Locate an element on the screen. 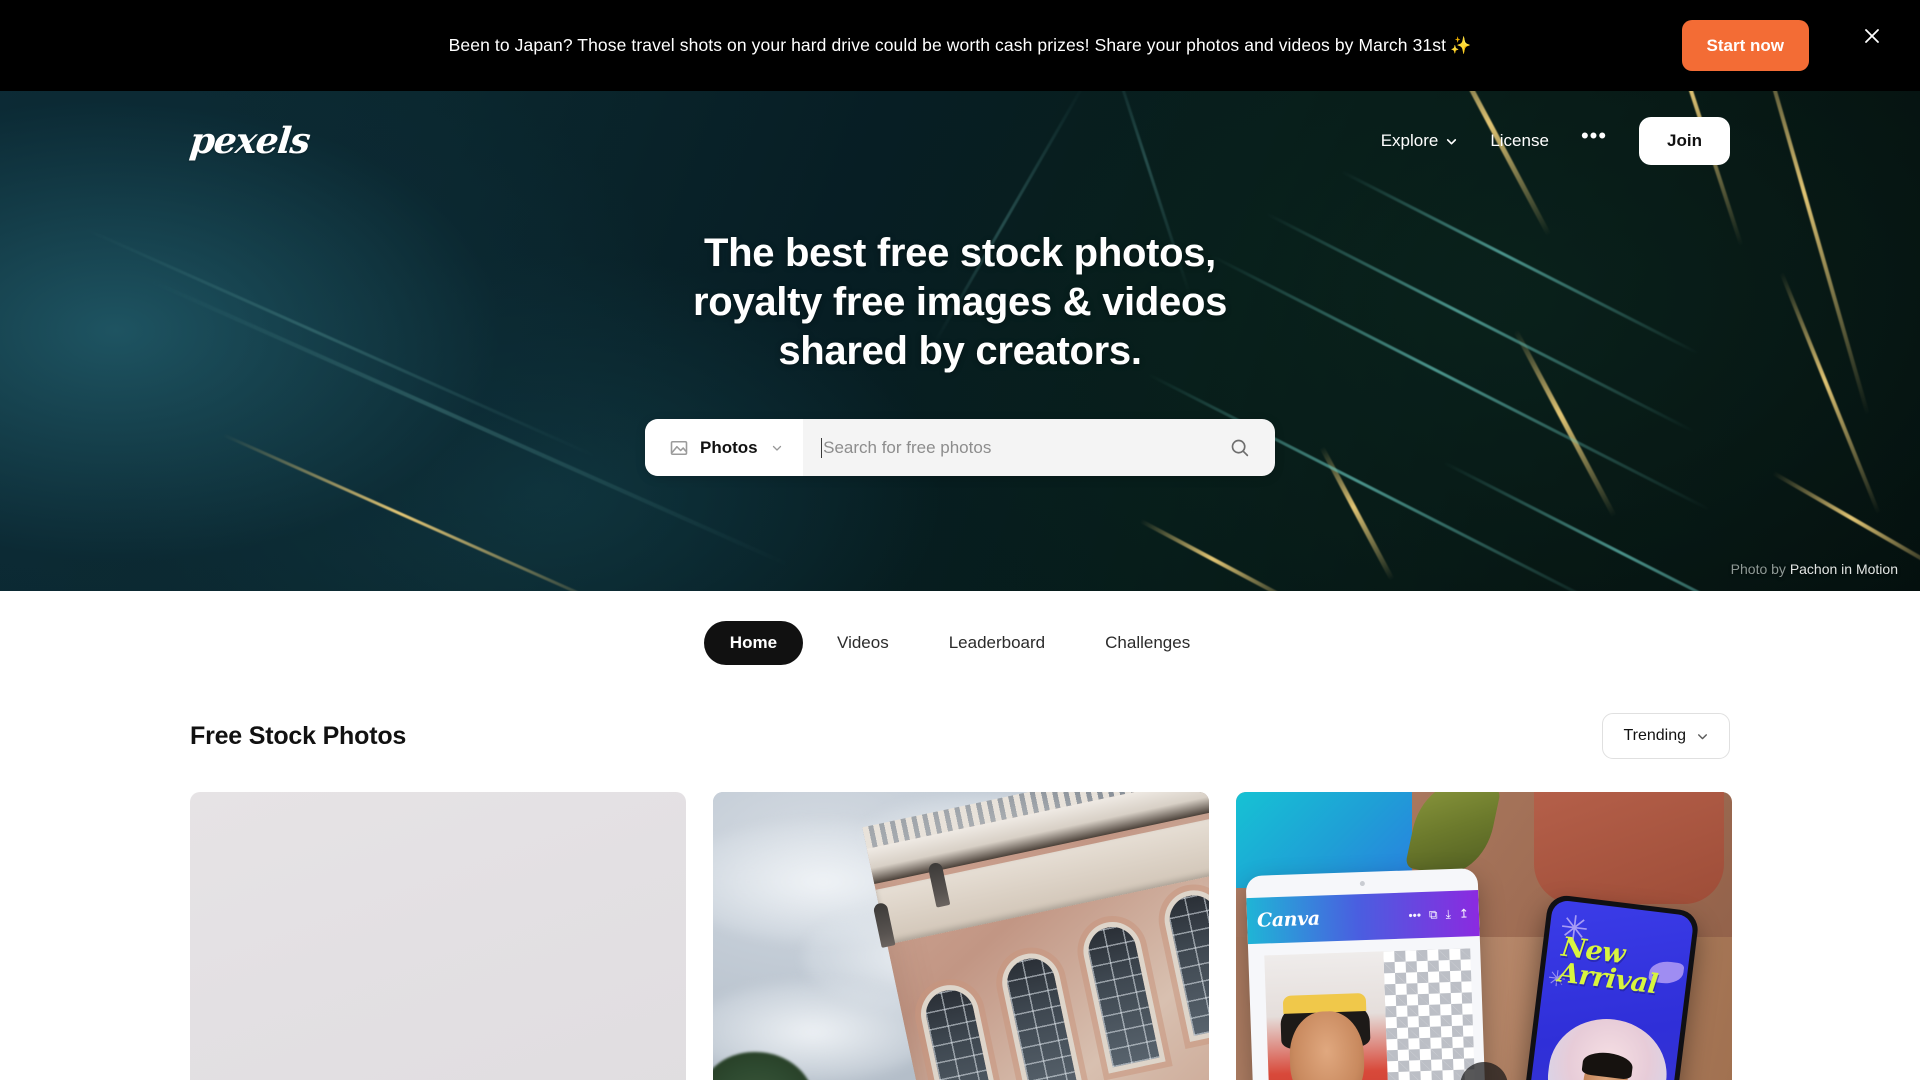  search-field is located at coordinates (1039, 448).